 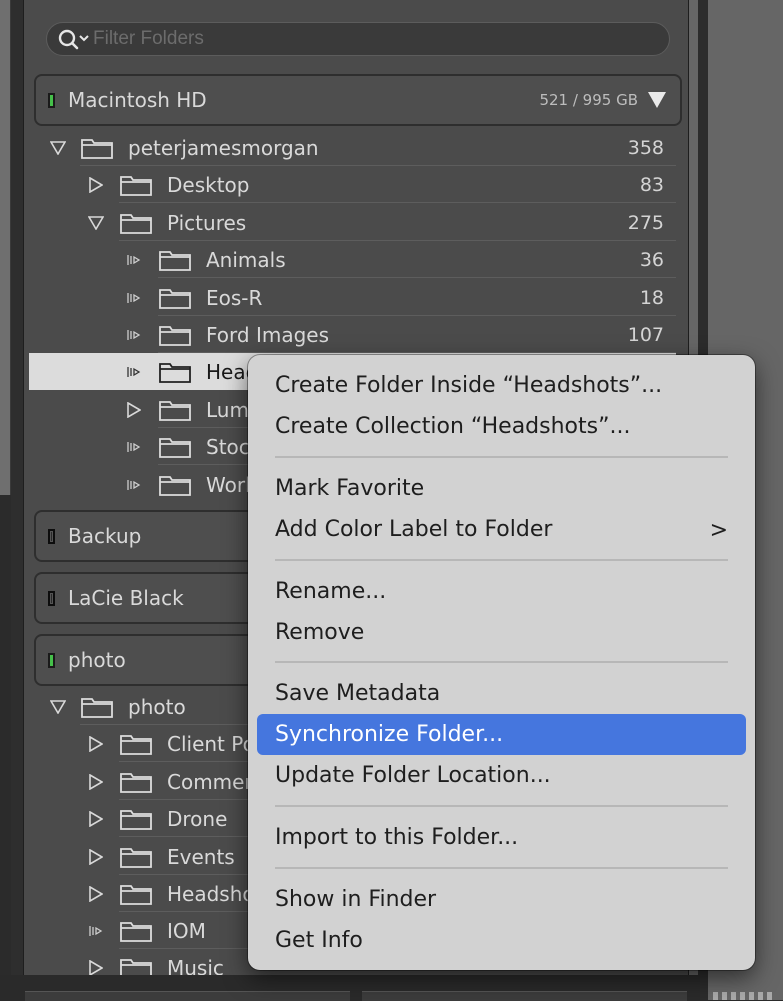 I want to click on menu-item-mark-favorite: Mark Favorite, so click(x=501, y=488).